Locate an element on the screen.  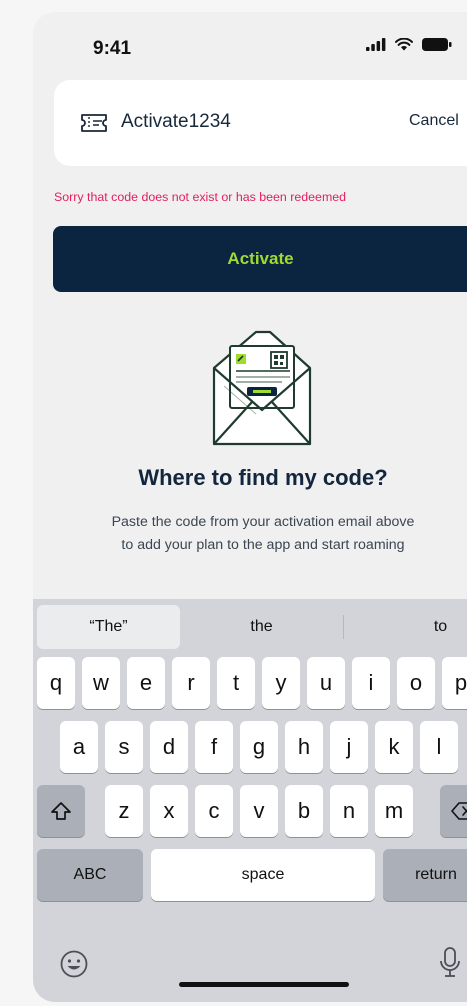
key-x: x is located at coordinates (169, 811).